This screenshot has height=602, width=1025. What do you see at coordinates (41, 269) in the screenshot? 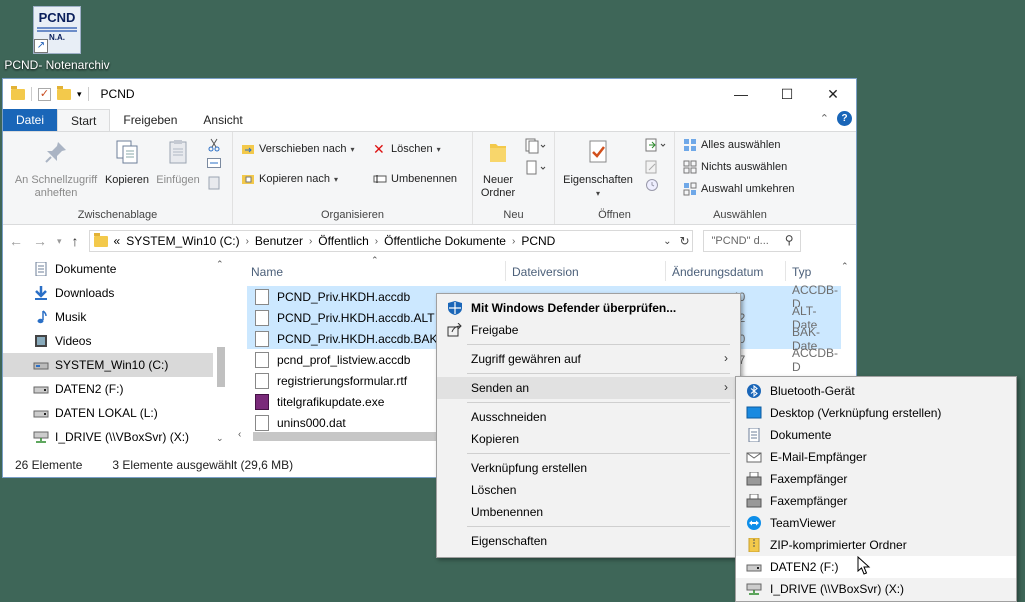
I see `documents-icon` at bounding box center [41, 269].